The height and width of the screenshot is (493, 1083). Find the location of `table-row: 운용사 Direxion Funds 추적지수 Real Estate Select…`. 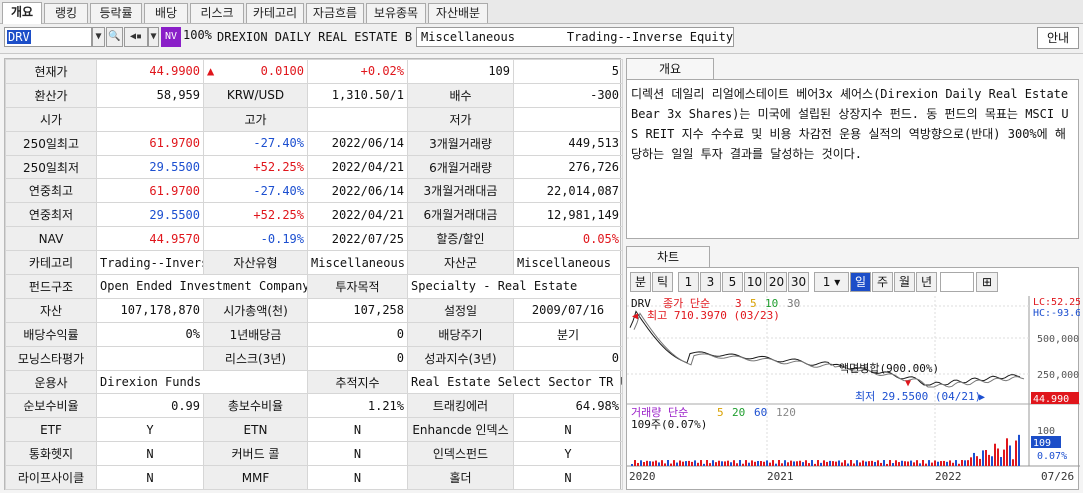

table-row: 운용사 Direxion Funds 추적지수 Real Estate Select… is located at coordinates (314, 382).